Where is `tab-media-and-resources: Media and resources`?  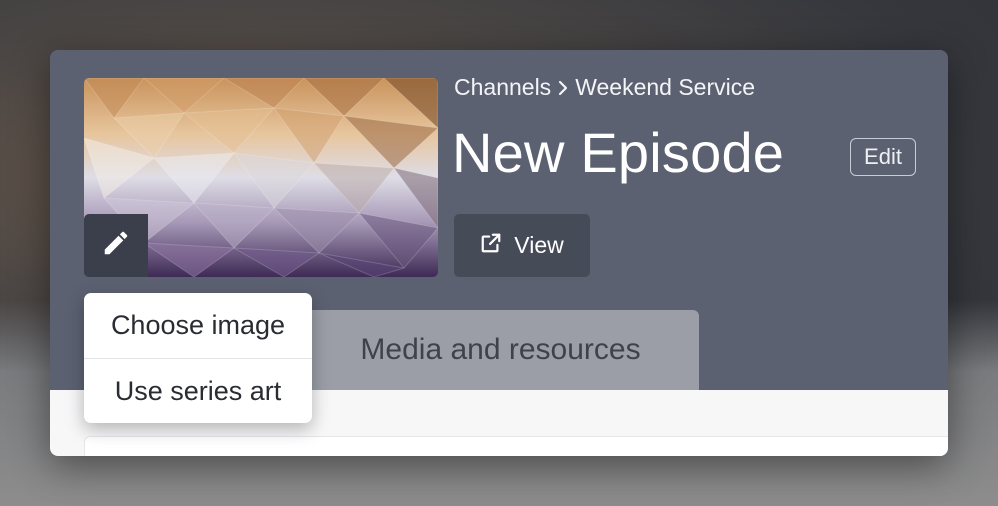
tab-media-and-resources: Media and resources is located at coordinates (500, 350).